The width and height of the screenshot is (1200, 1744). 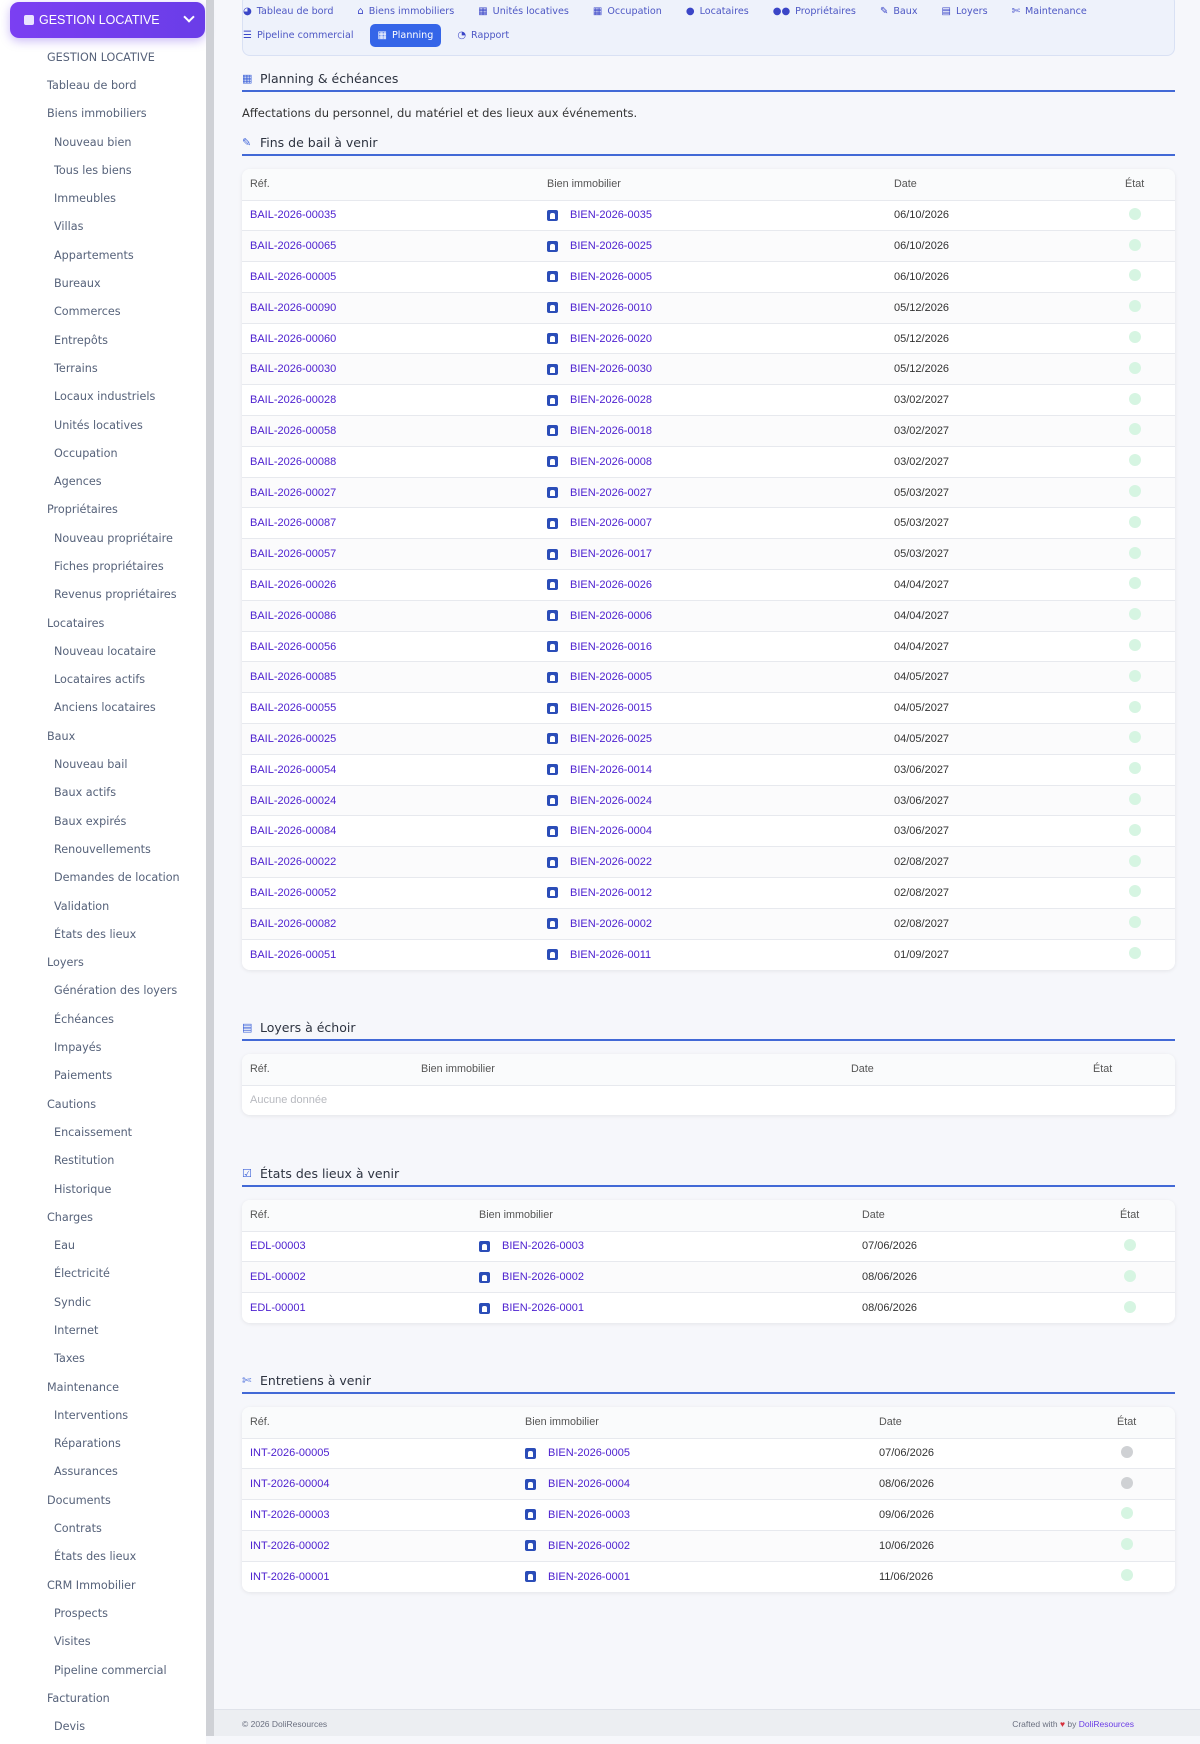 What do you see at coordinates (290, 1577) in the screenshot?
I see `ref-link: INT-2026-00001` at bounding box center [290, 1577].